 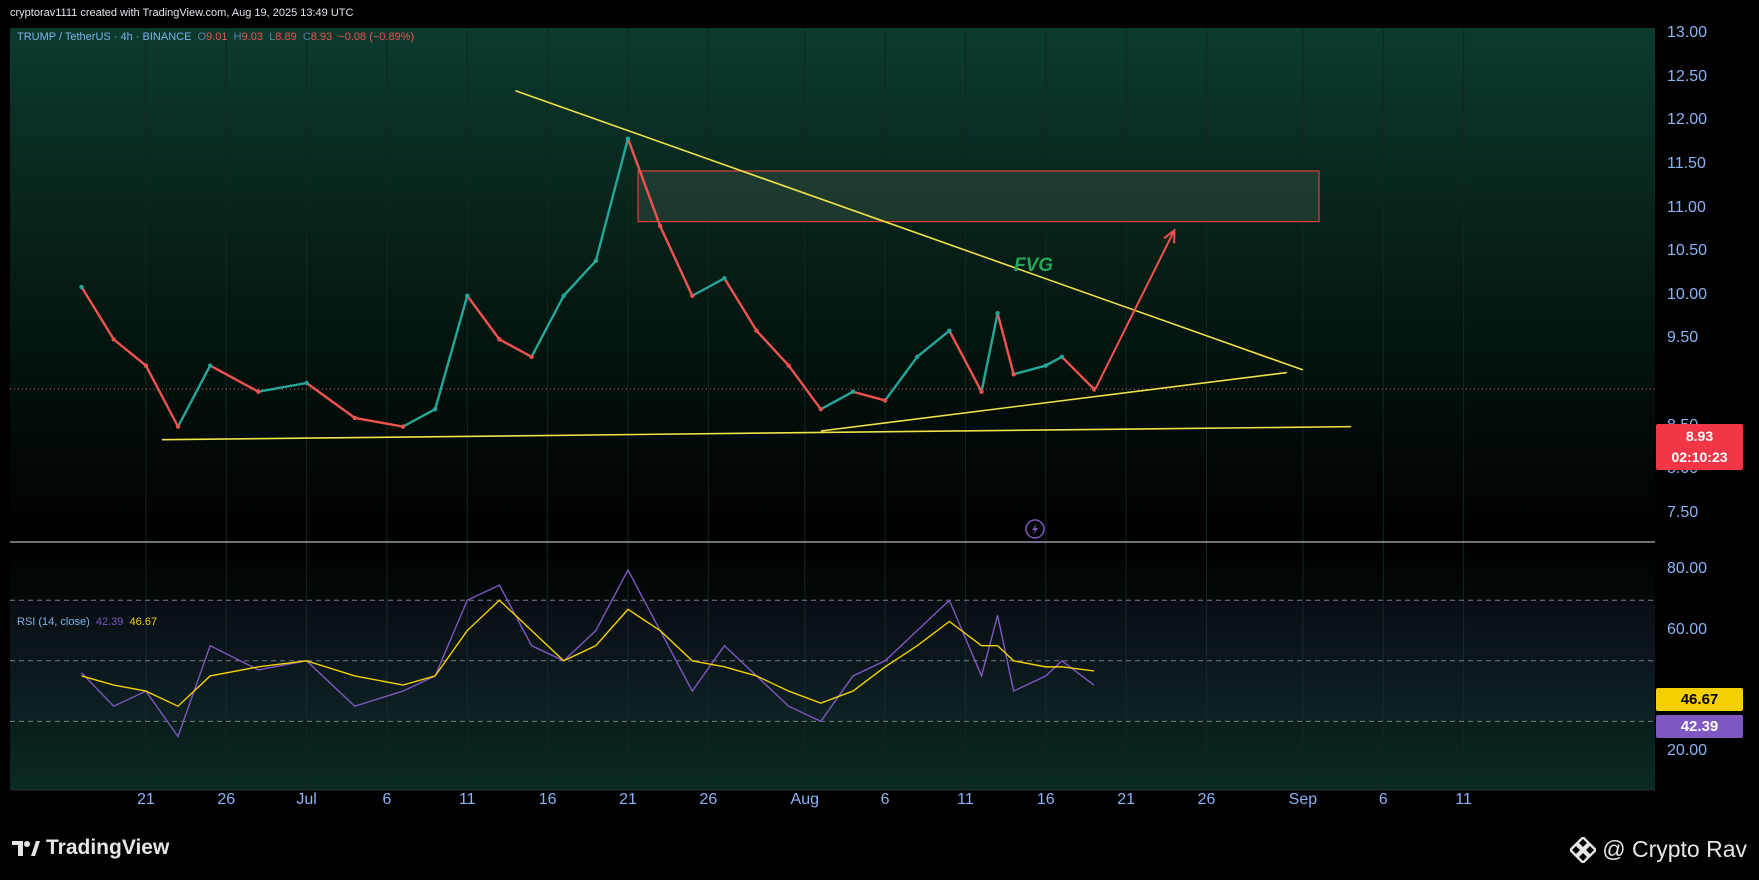 What do you see at coordinates (1034, 265) in the screenshot?
I see `fvg-label: FVG` at bounding box center [1034, 265].